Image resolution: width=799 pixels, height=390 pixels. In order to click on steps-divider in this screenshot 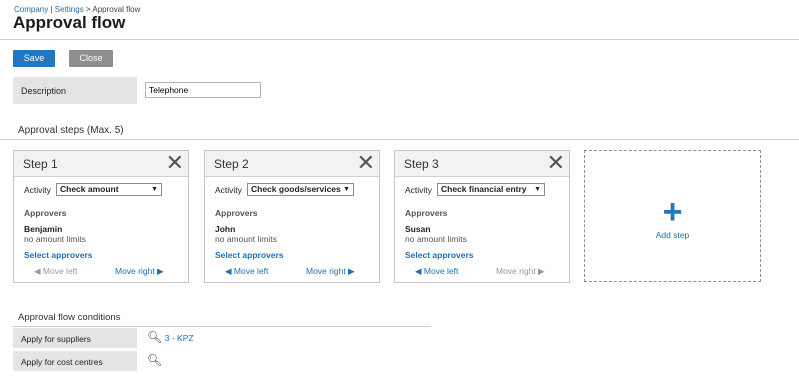, I will do `click(399, 139)`.